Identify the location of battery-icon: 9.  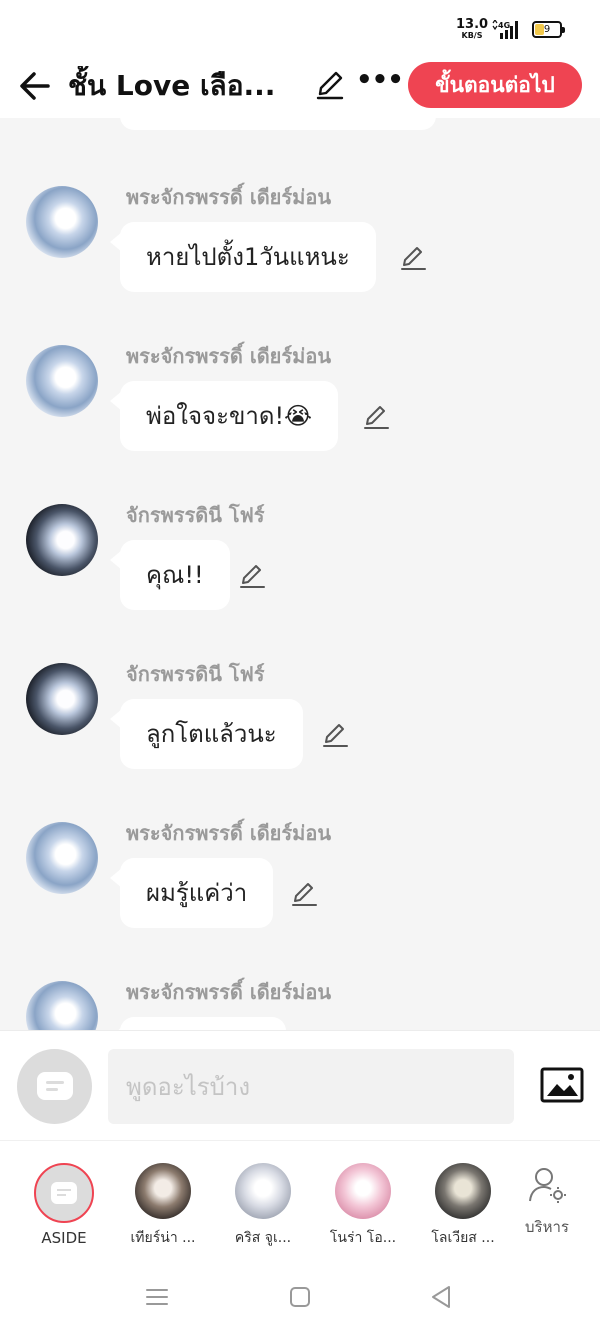
(548, 29).